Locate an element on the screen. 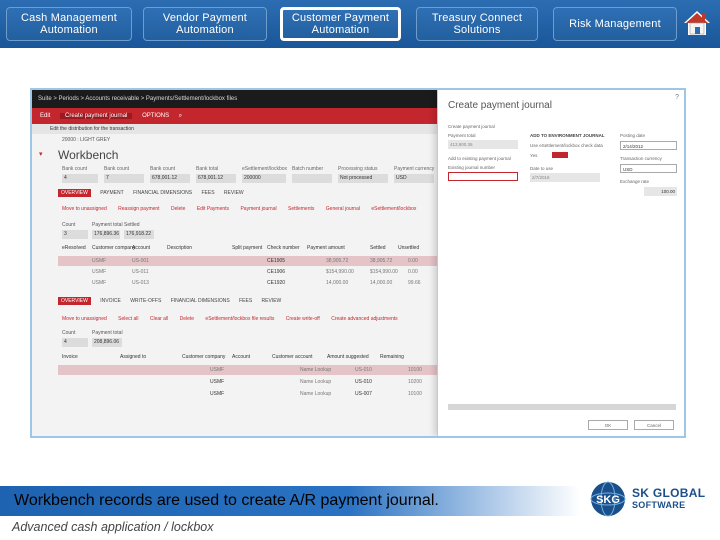 The image size is (720, 540). column-header: Amount suggested is located at coordinates (348, 357).